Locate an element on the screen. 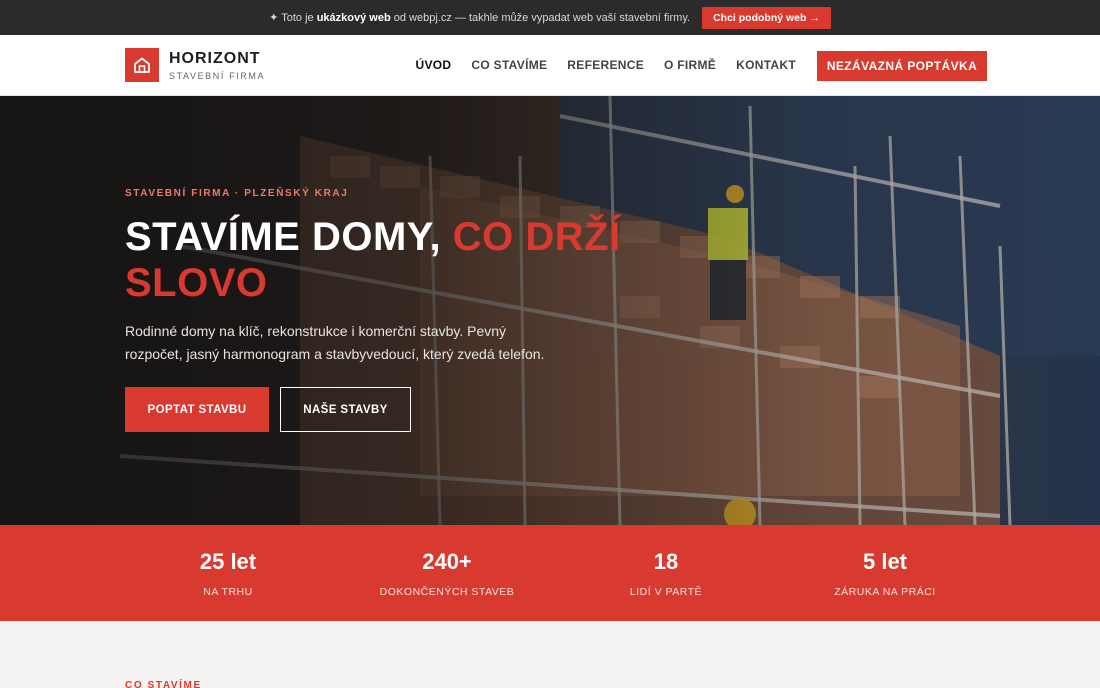 This screenshot has width=1100, height=688. brand-tagline: STAVEBNÍ FIRMA is located at coordinates (217, 75).